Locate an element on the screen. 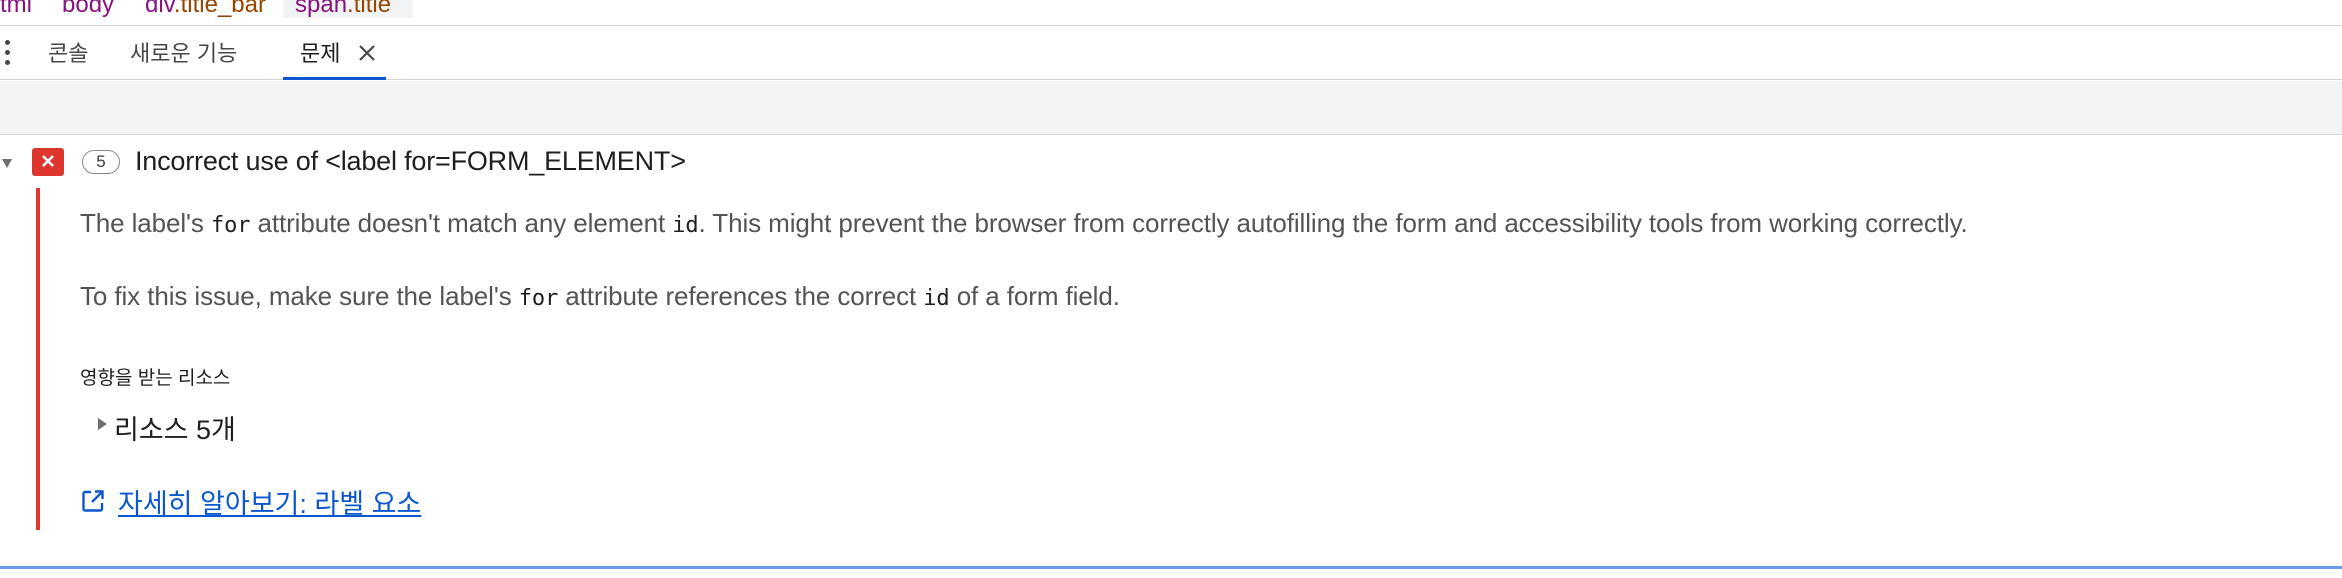  text: To fix this issue, make sure the label's is located at coordinates (299, 296).